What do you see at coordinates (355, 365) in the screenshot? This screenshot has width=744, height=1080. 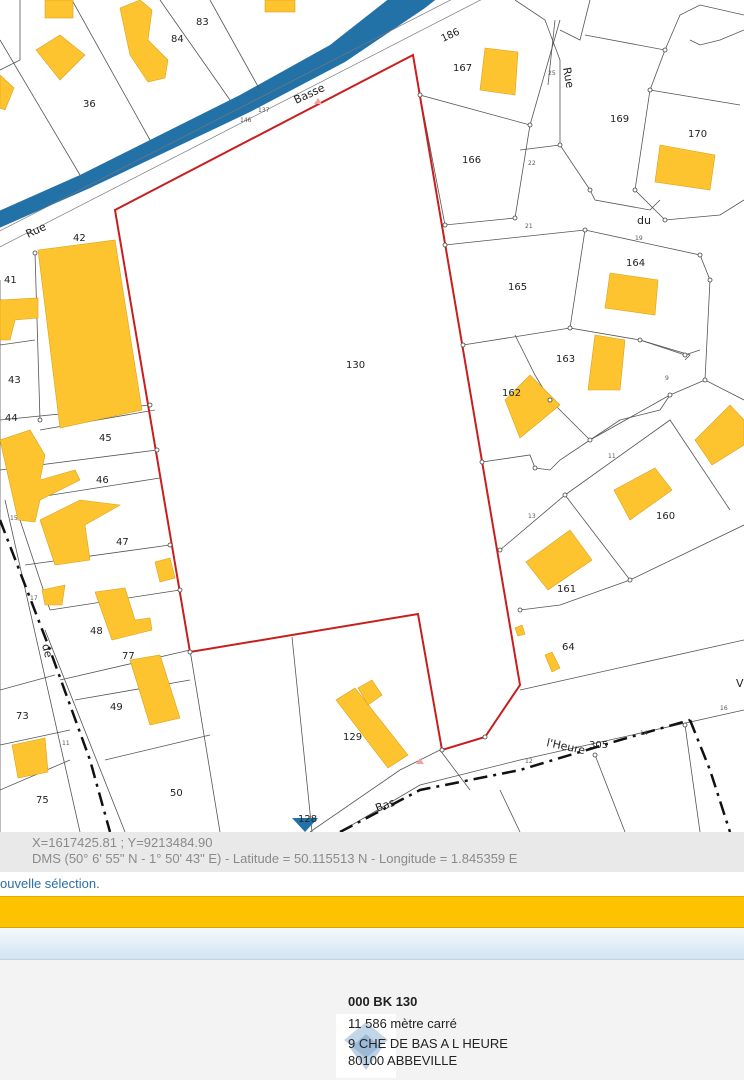 I see `parcel-label: 130` at bounding box center [355, 365].